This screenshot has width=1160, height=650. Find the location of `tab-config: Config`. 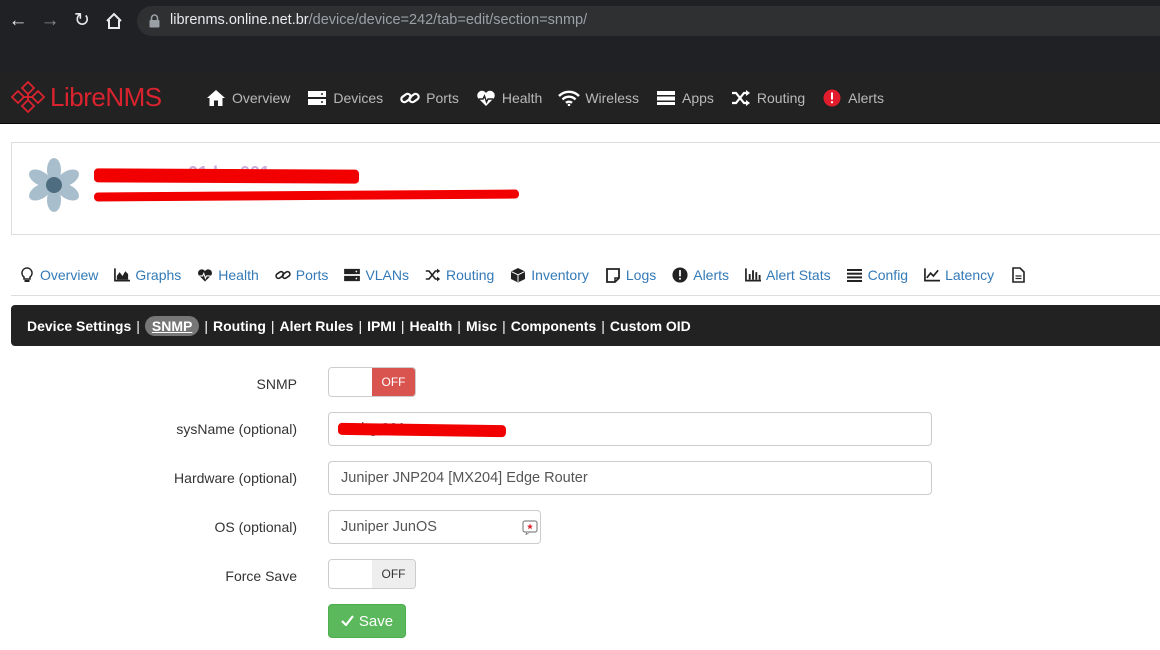

tab-config: Config is located at coordinates (877, 275).